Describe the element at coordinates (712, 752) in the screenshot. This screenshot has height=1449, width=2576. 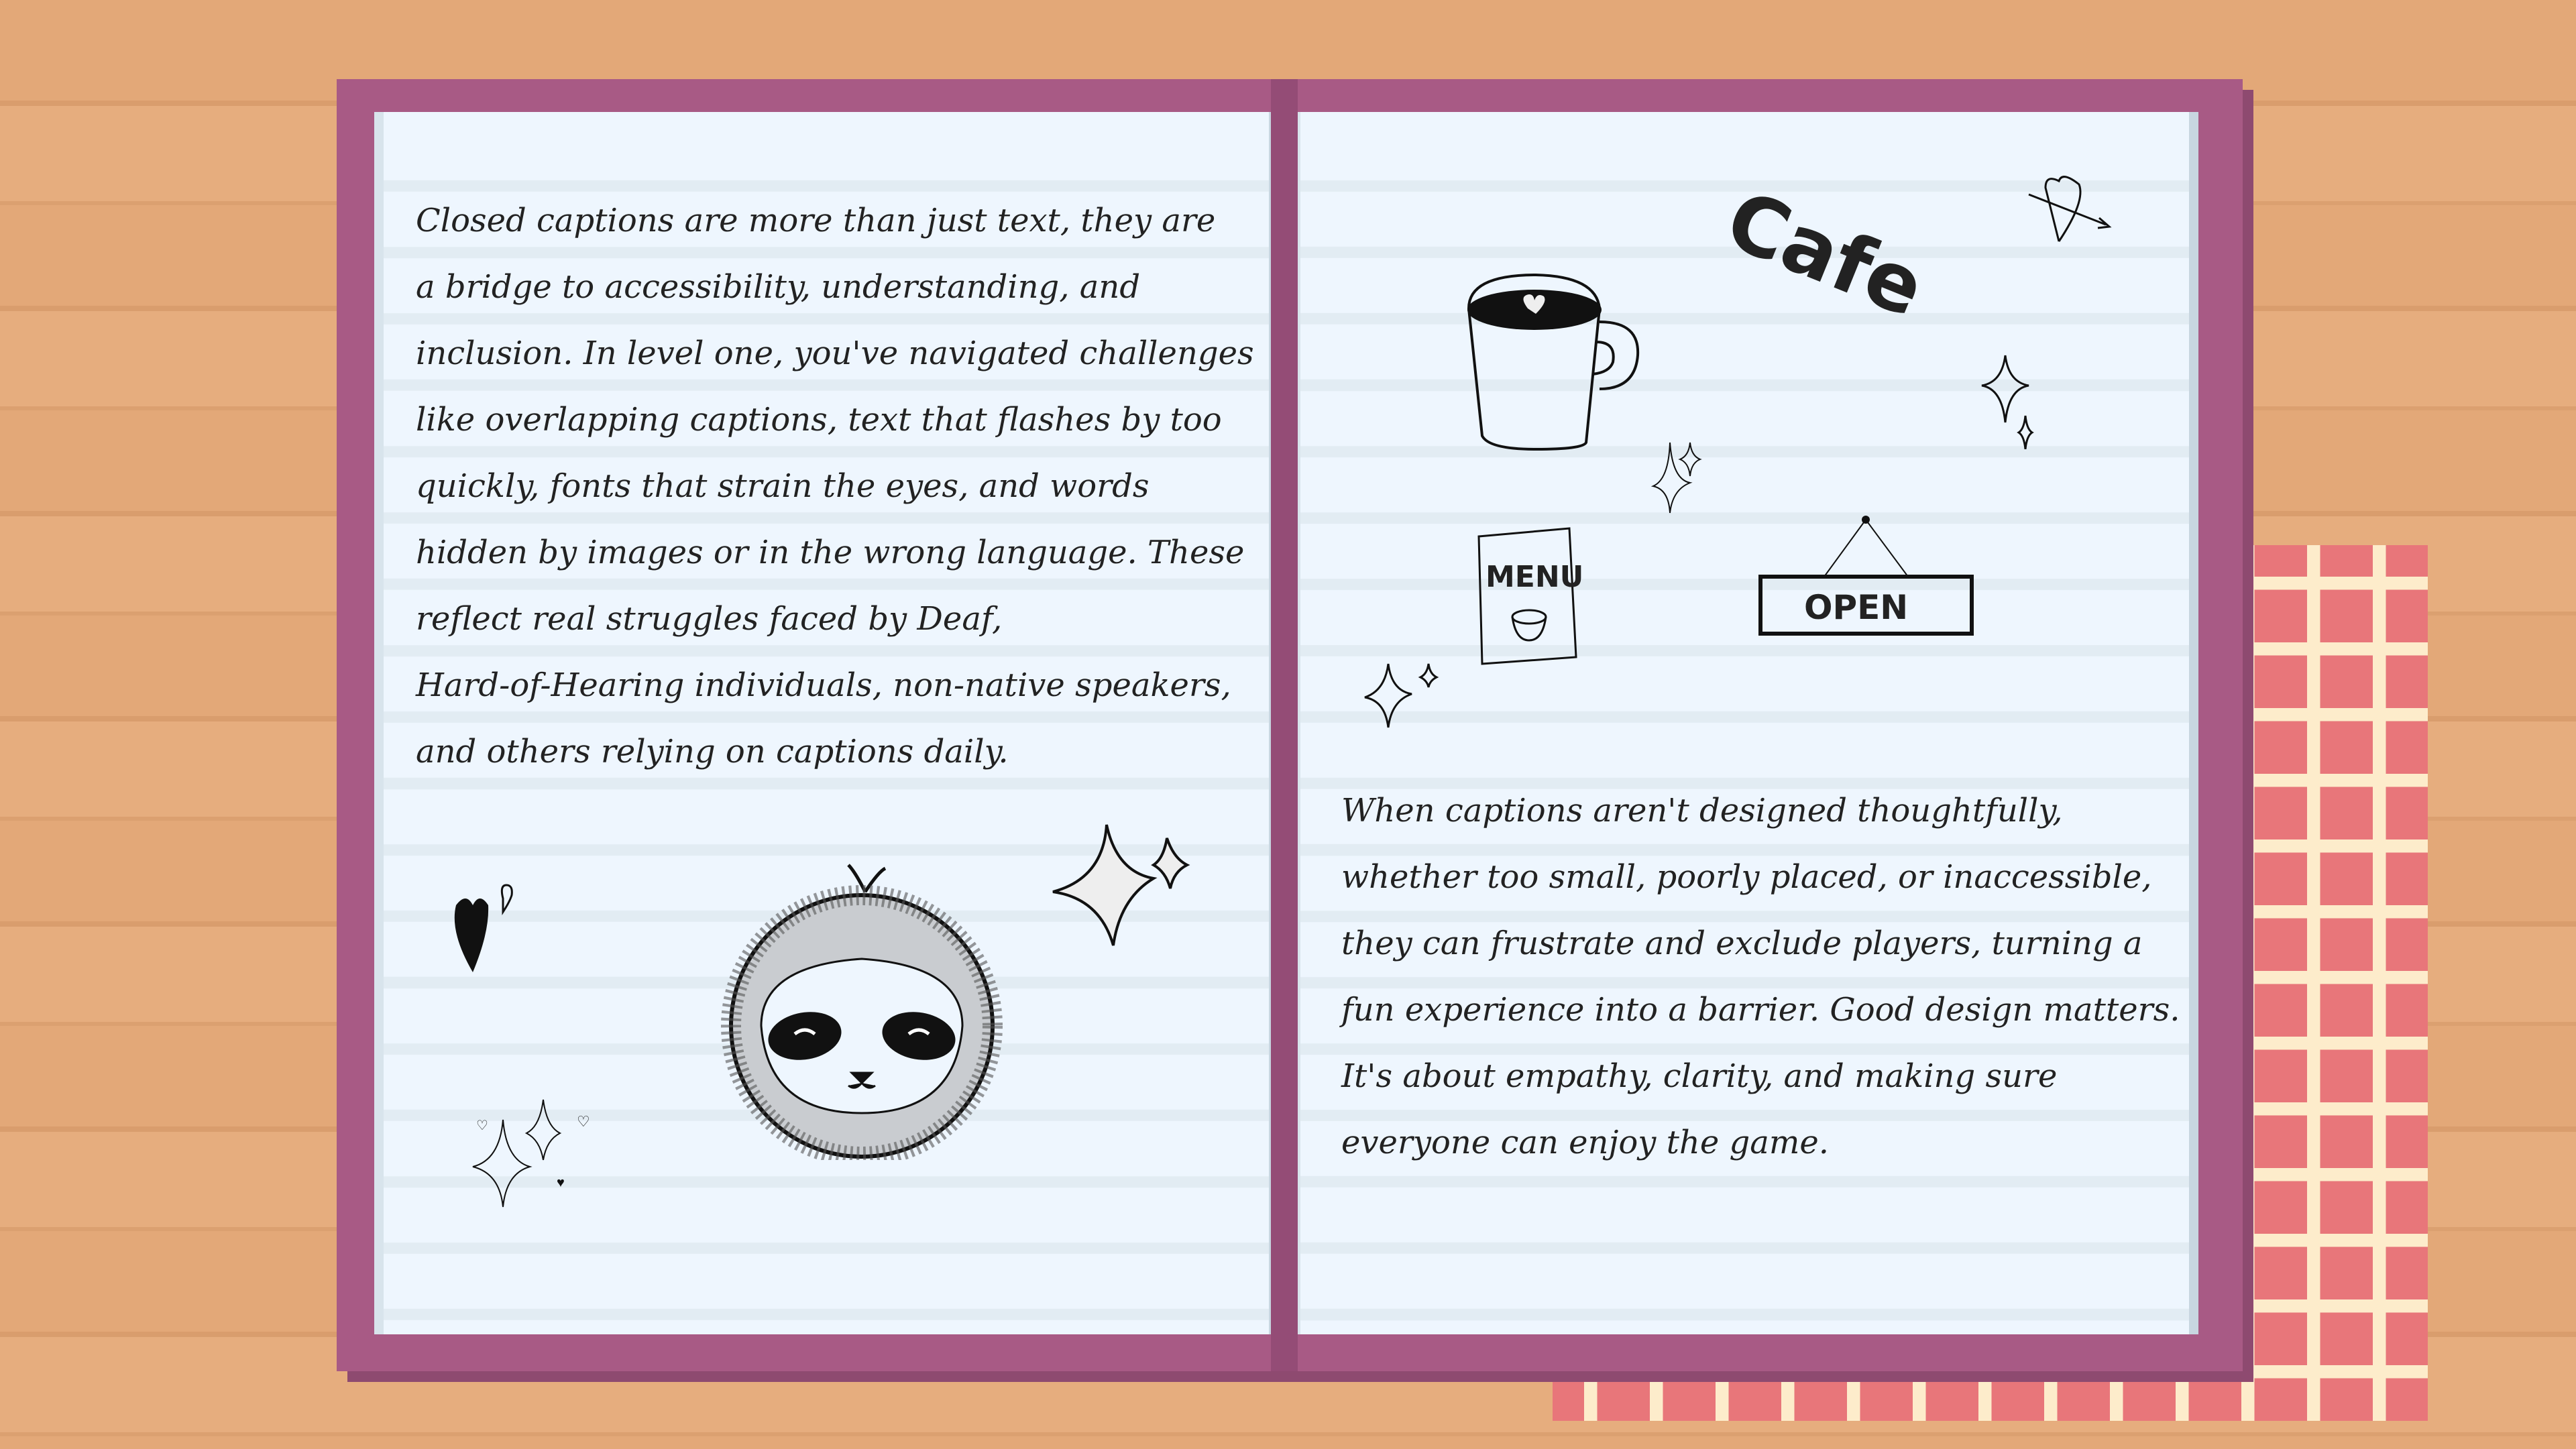
I see `text-line: and others relying on captions daily.` at that location.